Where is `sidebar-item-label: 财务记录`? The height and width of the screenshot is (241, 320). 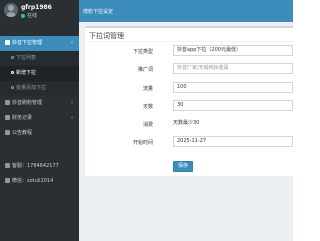
sidebar-item-label: 财务记录 is located at coordinates (22, 118).